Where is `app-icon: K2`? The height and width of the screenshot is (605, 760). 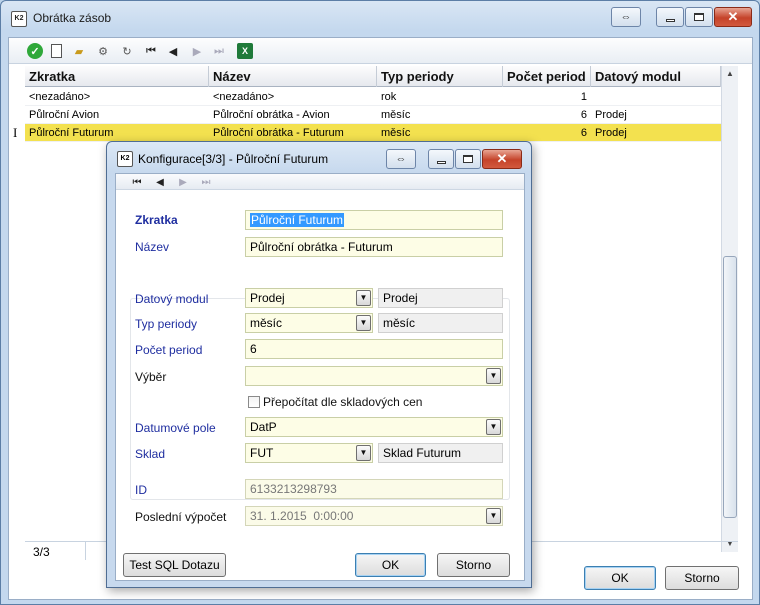
app-icon: K2 is located at coordinates (19, 19).